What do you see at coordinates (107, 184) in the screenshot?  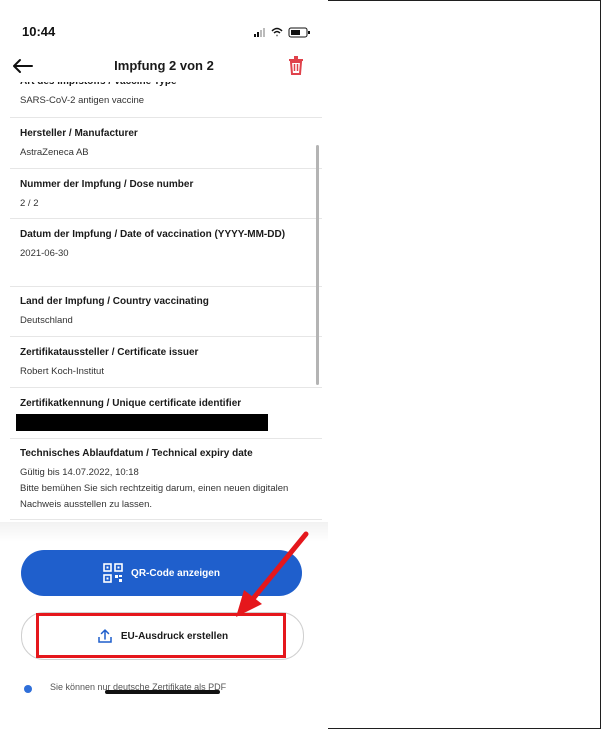 I see `field-label: Nummer der Impfung / Dose number` at bounding box center [107, 184].